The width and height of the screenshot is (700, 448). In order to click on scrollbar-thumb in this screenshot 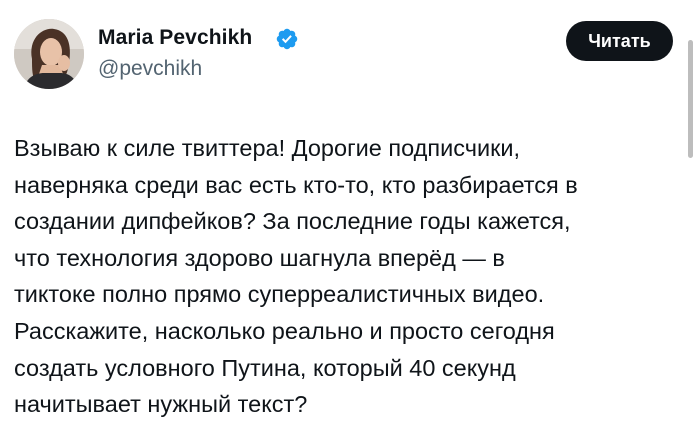, I will do `click(690, 99)`.